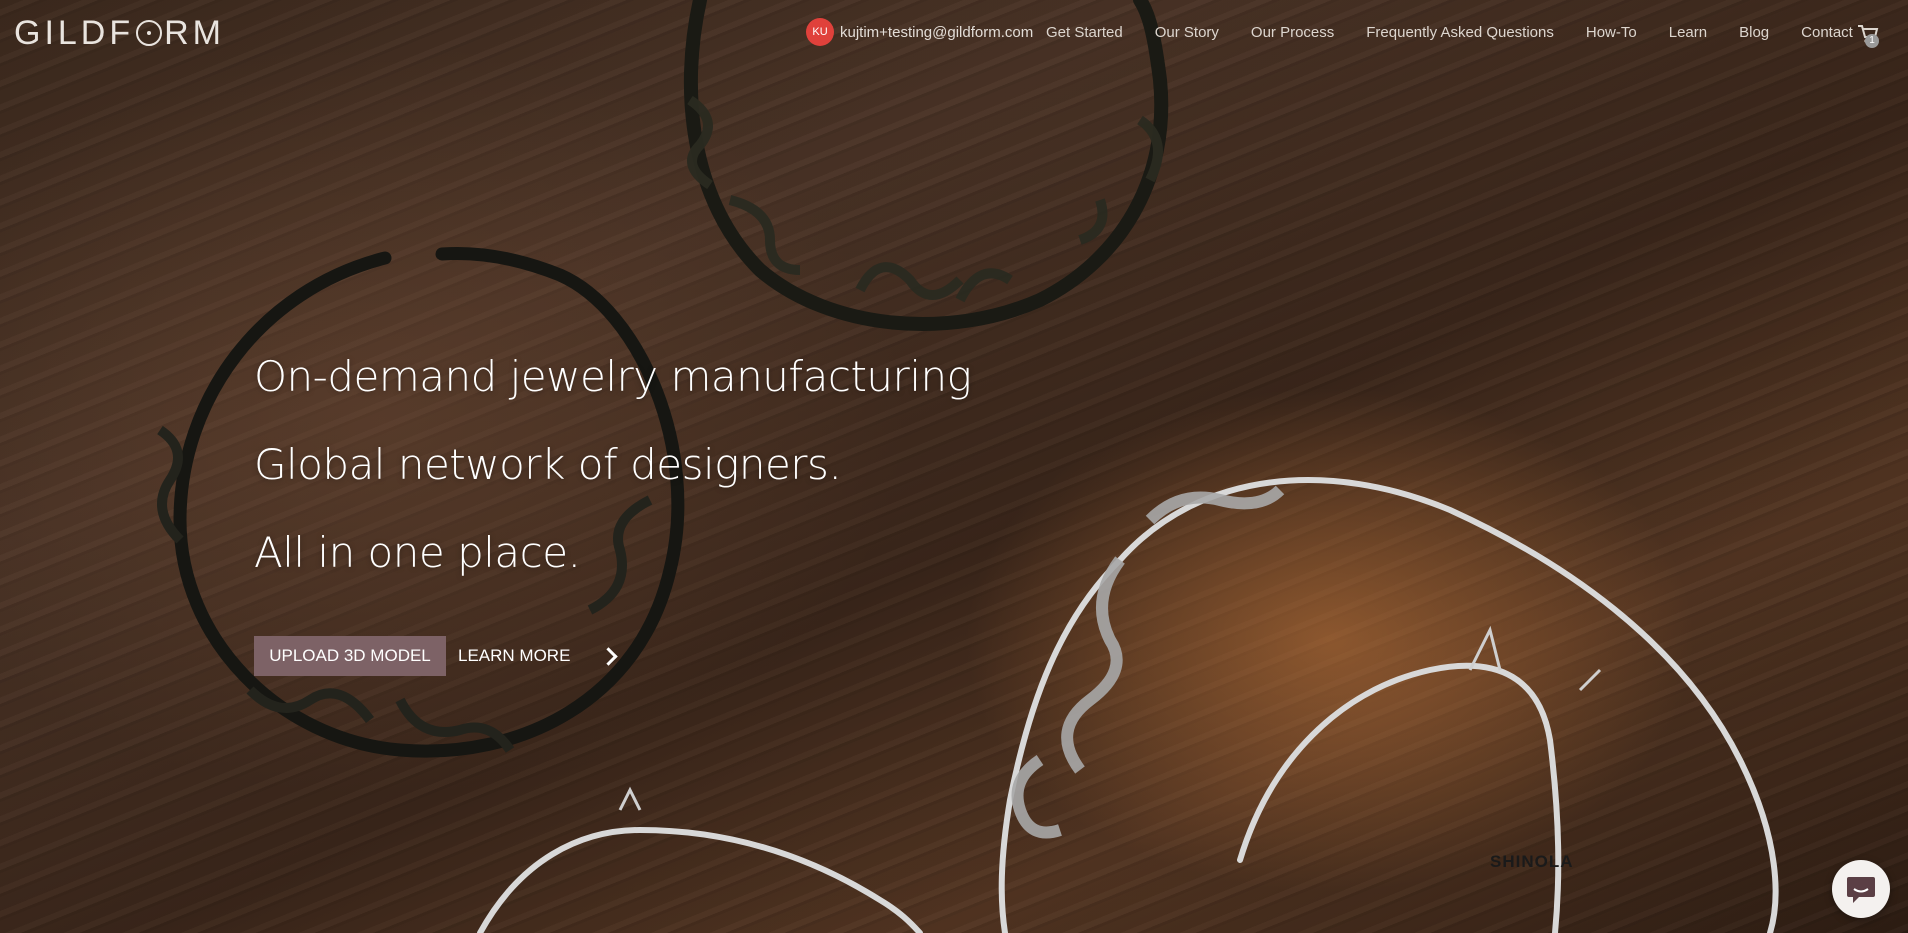 This screenshot has height=933, width=1908. Describe the element at coordinates (1084, 32) in the screenshot. I see `nav-get-started: Get Started` at that location.